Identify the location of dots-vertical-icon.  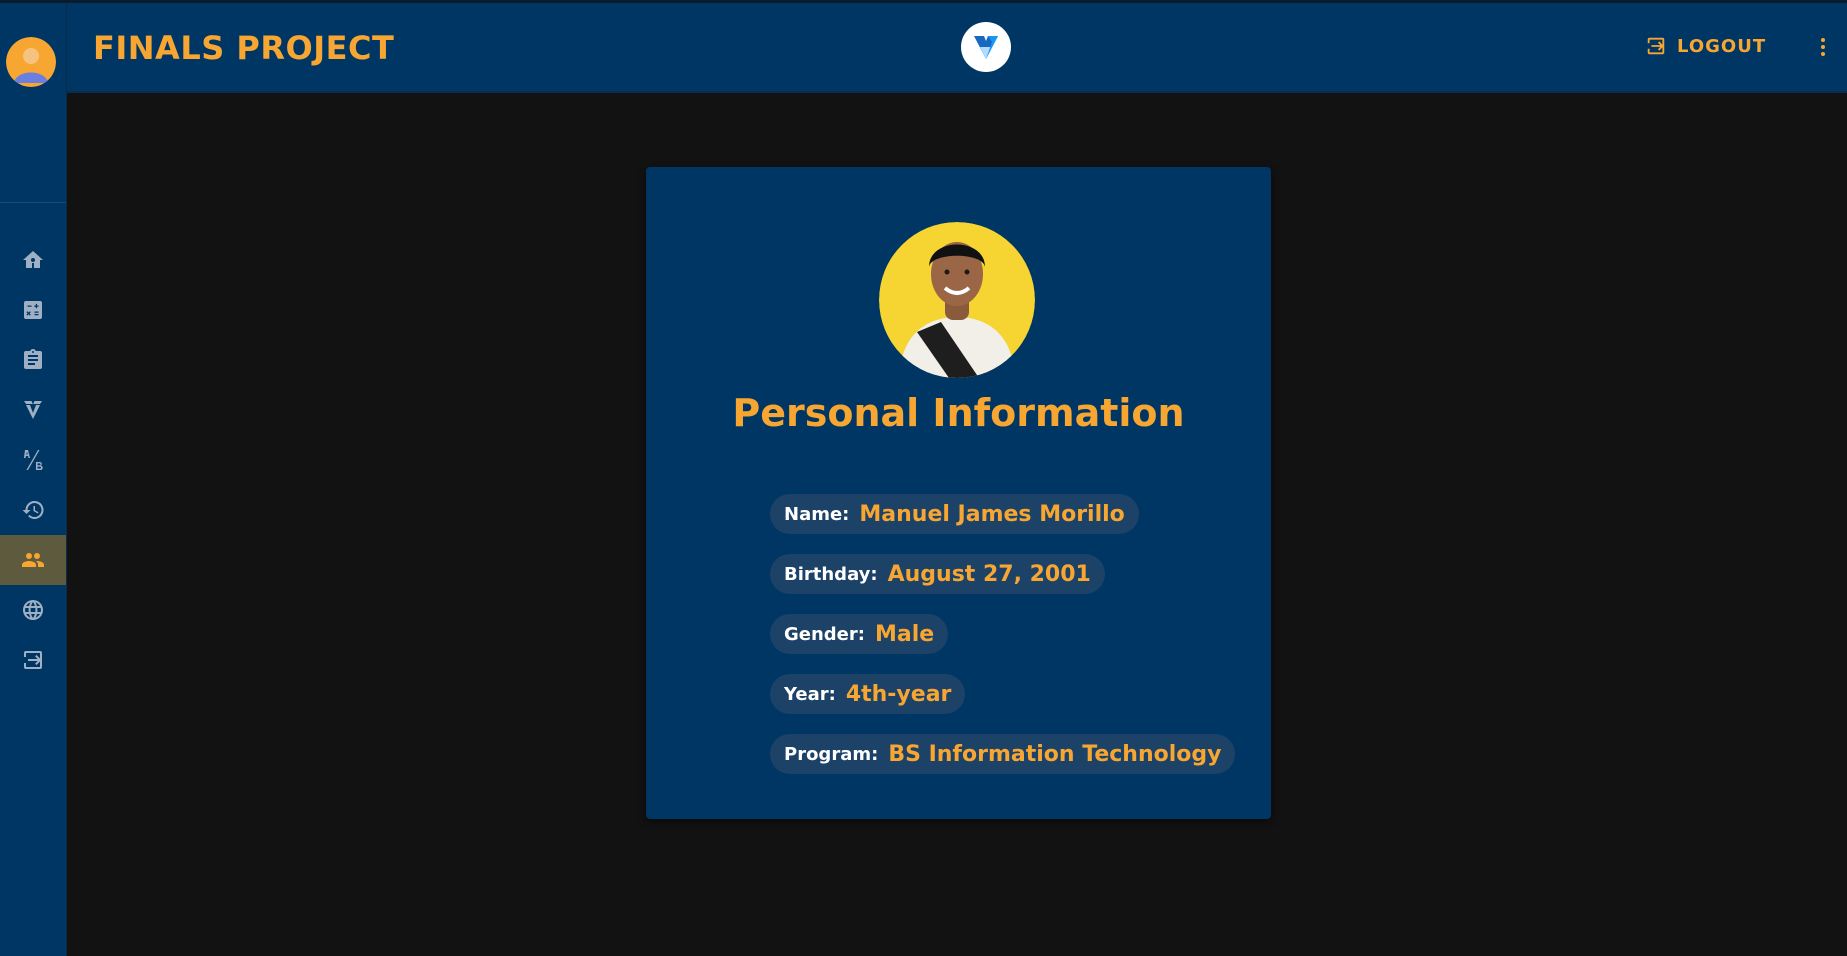
(1823, 47).